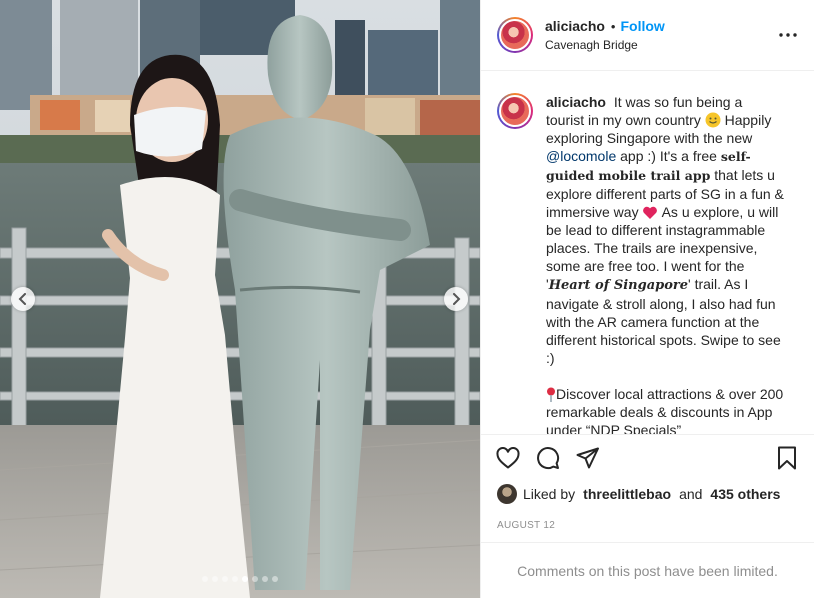 The width and height of the screenshot is (814, 598). I want to click on comments-limited-notice: Comments on this post have been limited., so click(647, 570).